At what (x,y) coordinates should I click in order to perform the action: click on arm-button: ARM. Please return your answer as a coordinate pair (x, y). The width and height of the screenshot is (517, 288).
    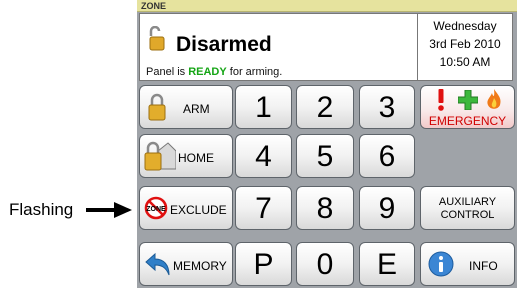
    Looking at the image, I should click on (186, 107).